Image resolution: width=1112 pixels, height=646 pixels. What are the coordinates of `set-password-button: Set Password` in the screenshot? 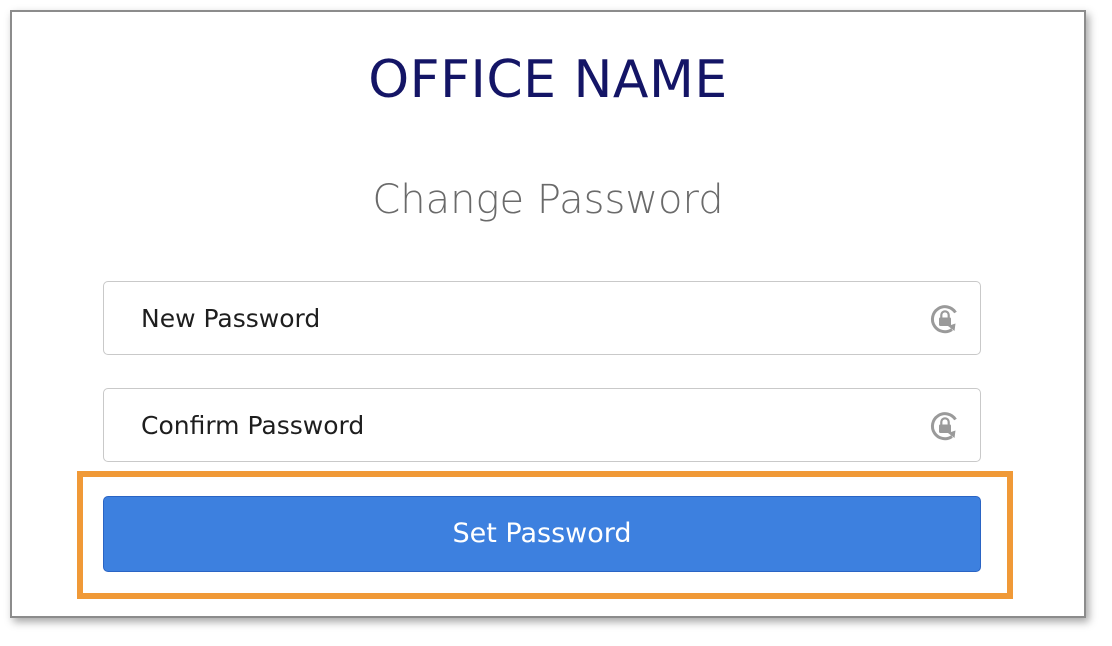 It's located at (542, 534).